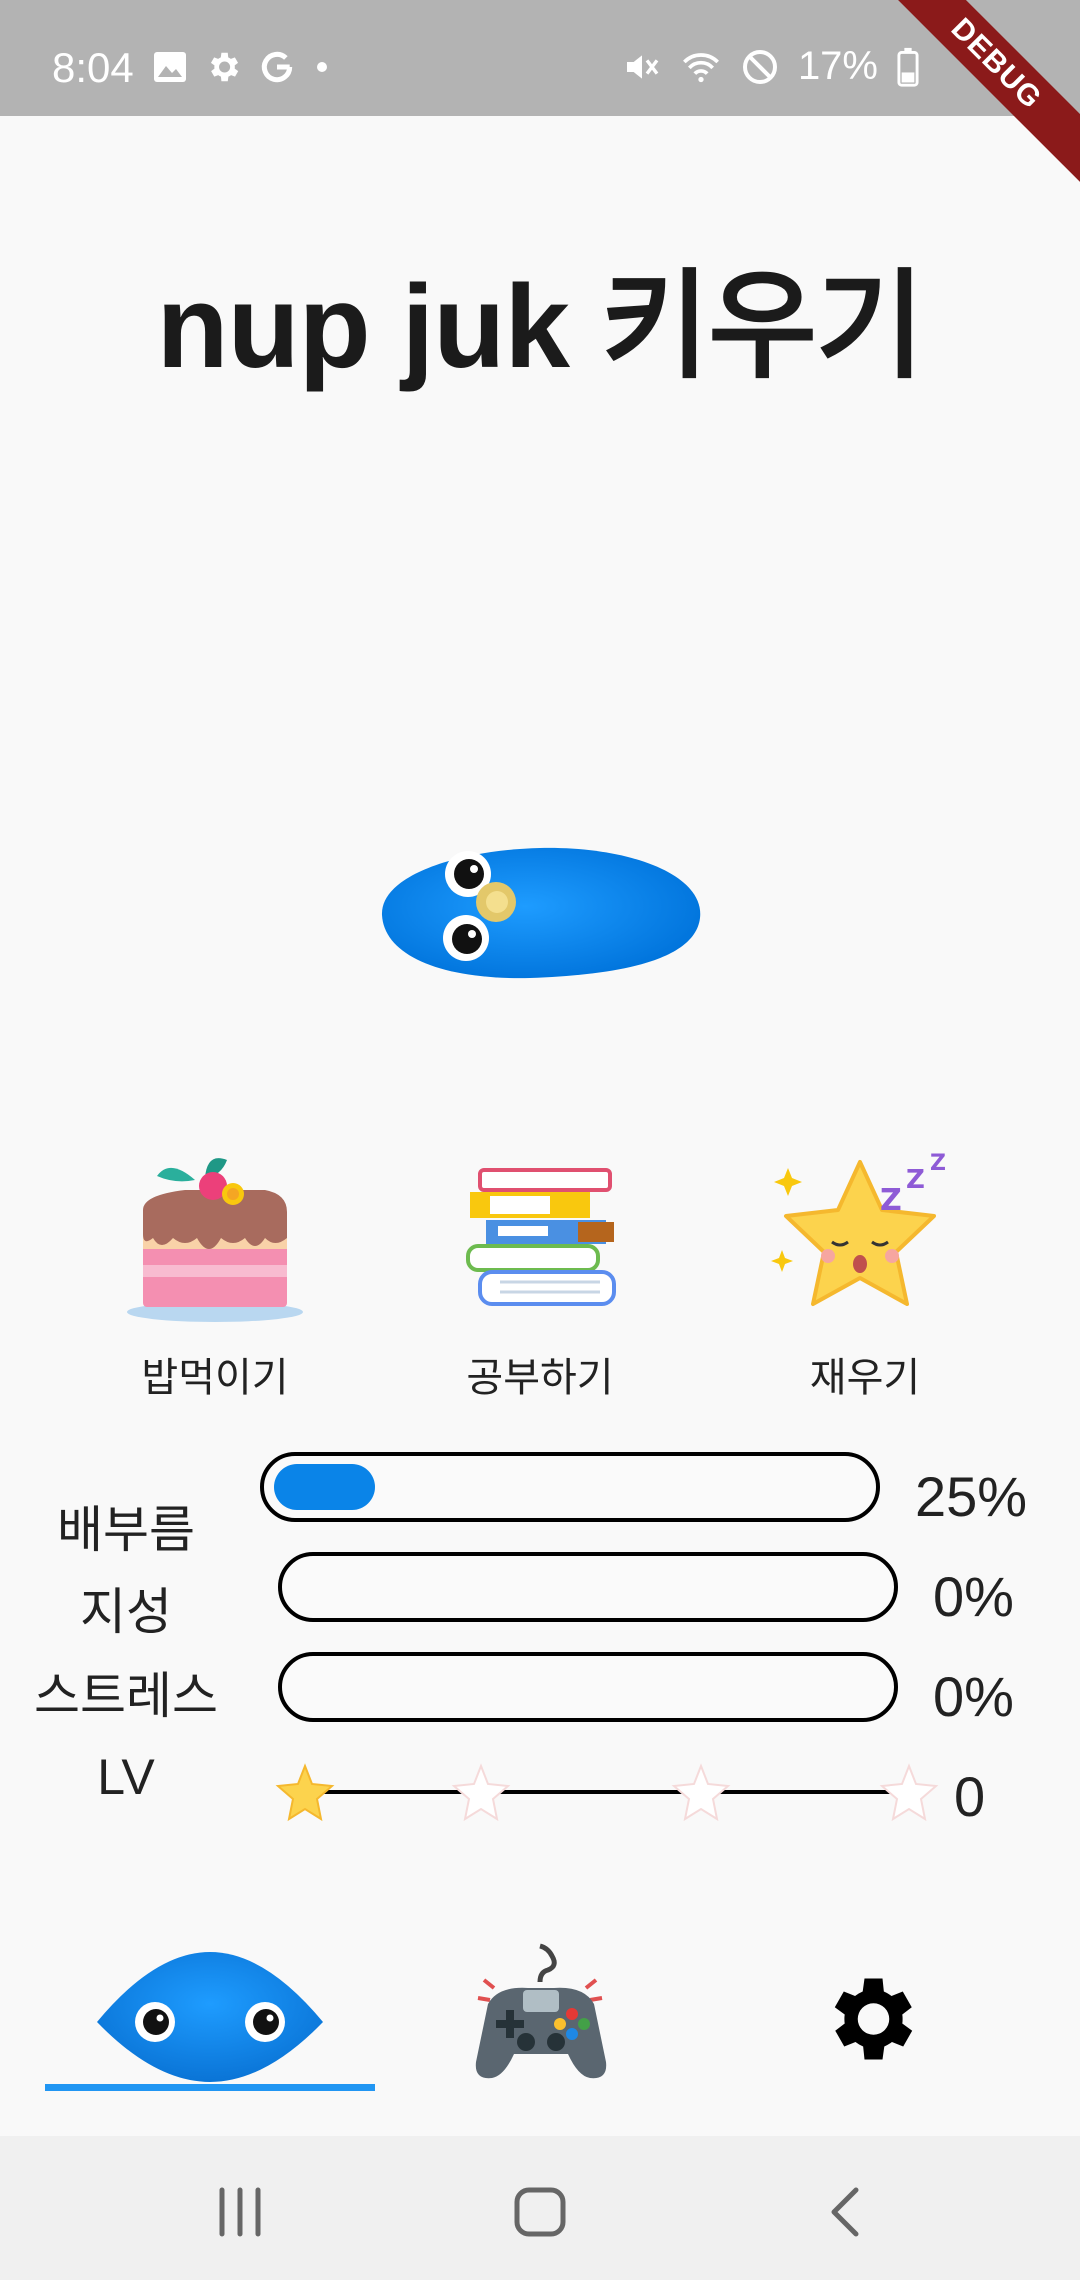 The height and width of the screenshot is (2280, 1080). What do you see at coordinates (588, 1587) in the screenshot?
I see `intelligence-bar` at bounding box center [588, 1587].